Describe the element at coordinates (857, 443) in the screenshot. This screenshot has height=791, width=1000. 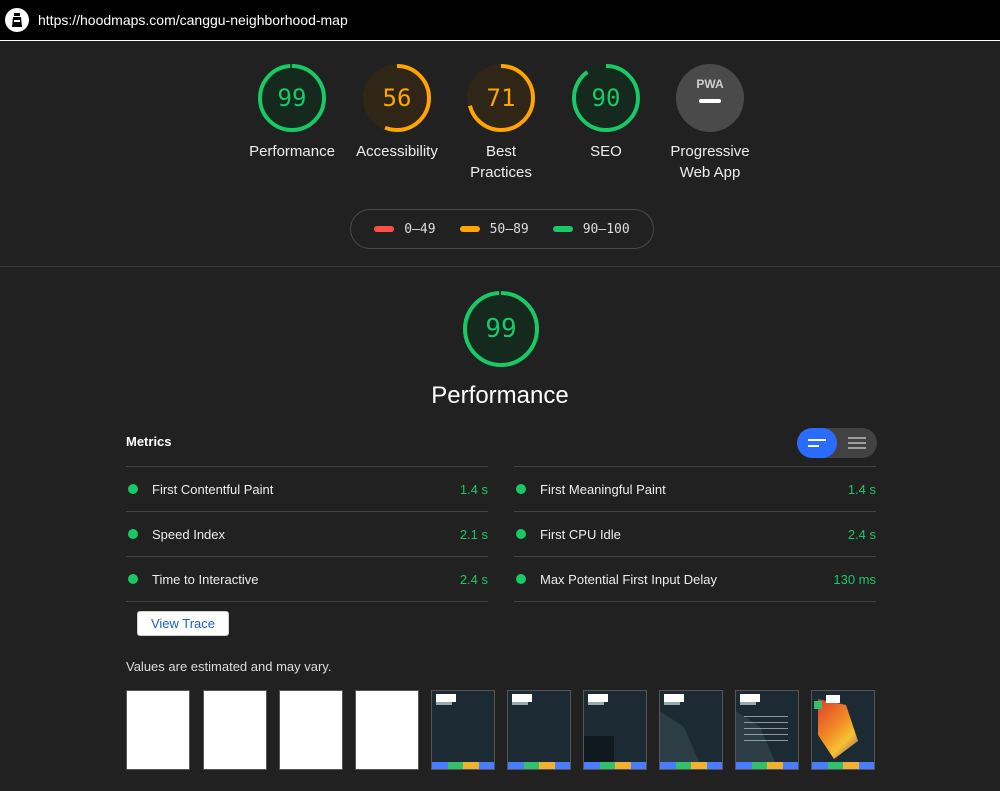
I see `expanded-view-icon` at that location.